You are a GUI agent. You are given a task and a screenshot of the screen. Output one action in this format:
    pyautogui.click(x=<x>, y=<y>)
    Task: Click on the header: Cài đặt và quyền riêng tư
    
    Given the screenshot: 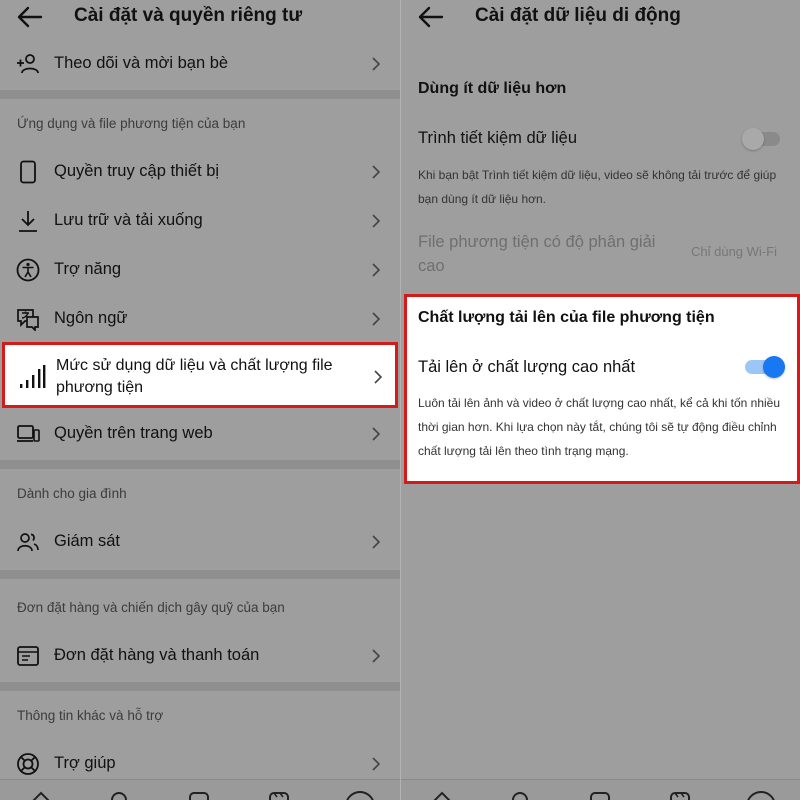 What is the action you would take?
    pyautogui.click(x=200, y=17)
    